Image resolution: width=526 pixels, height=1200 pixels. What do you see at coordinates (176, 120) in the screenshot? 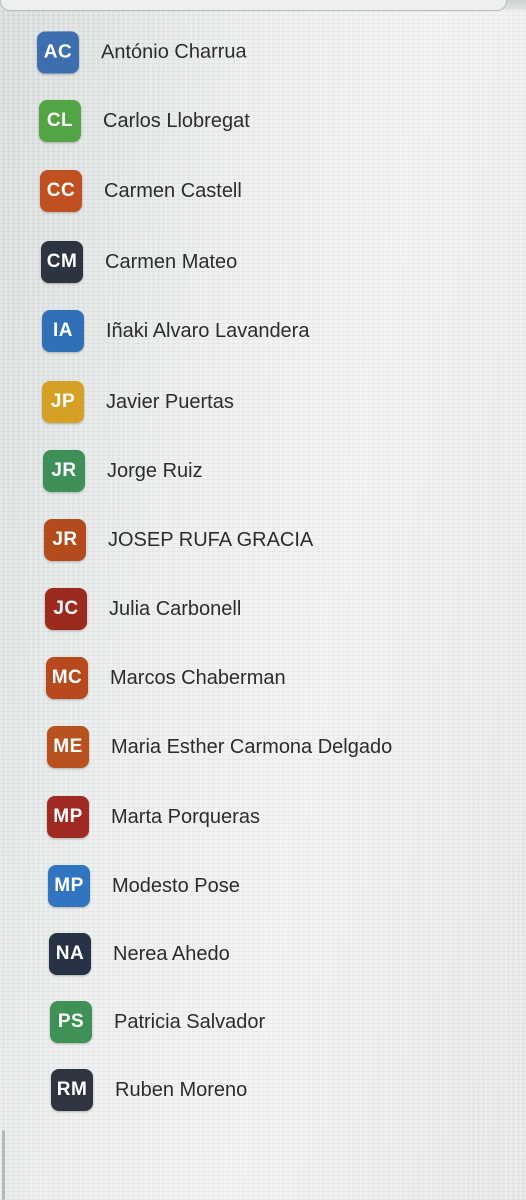
I see `contact-name: Carlos Llobregat` at bounding box center [176, 120].